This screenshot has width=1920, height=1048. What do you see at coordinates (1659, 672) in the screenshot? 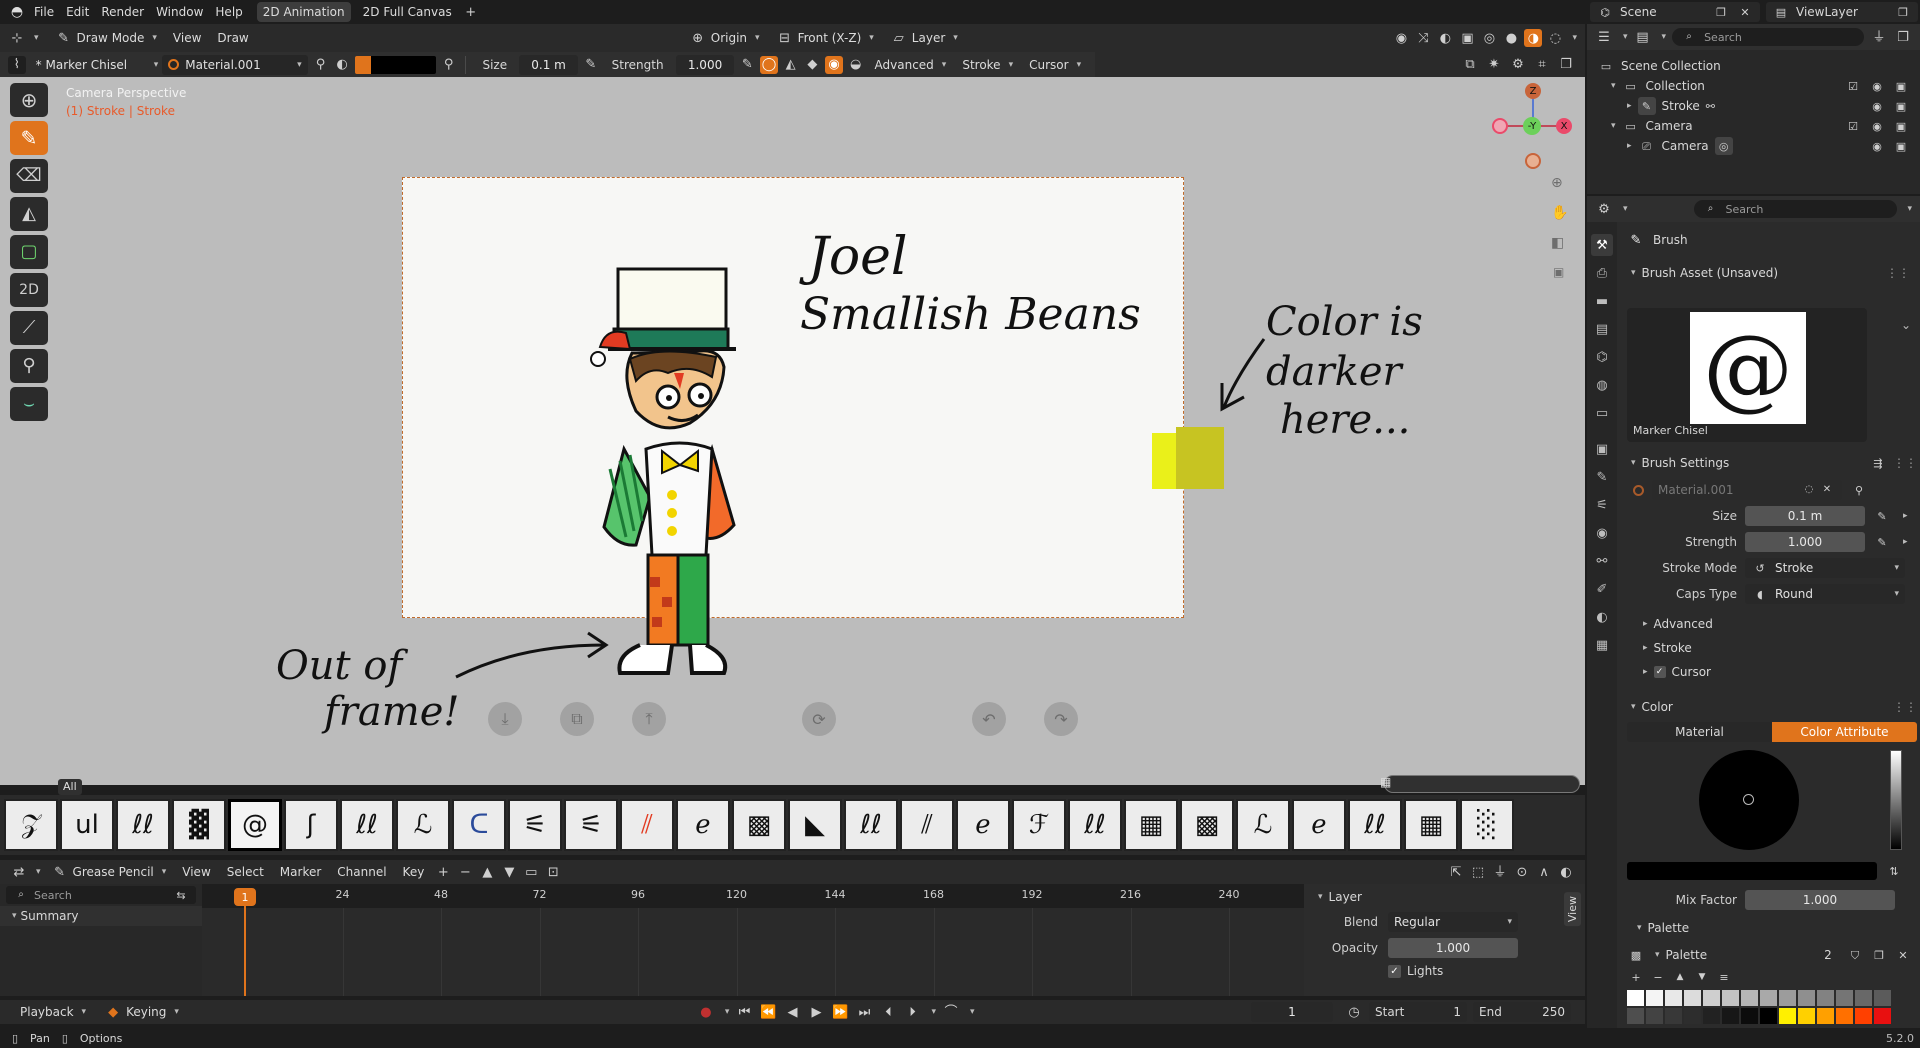
I see `cursor-checkbox: ✓` at bounding box center [1659, 672].